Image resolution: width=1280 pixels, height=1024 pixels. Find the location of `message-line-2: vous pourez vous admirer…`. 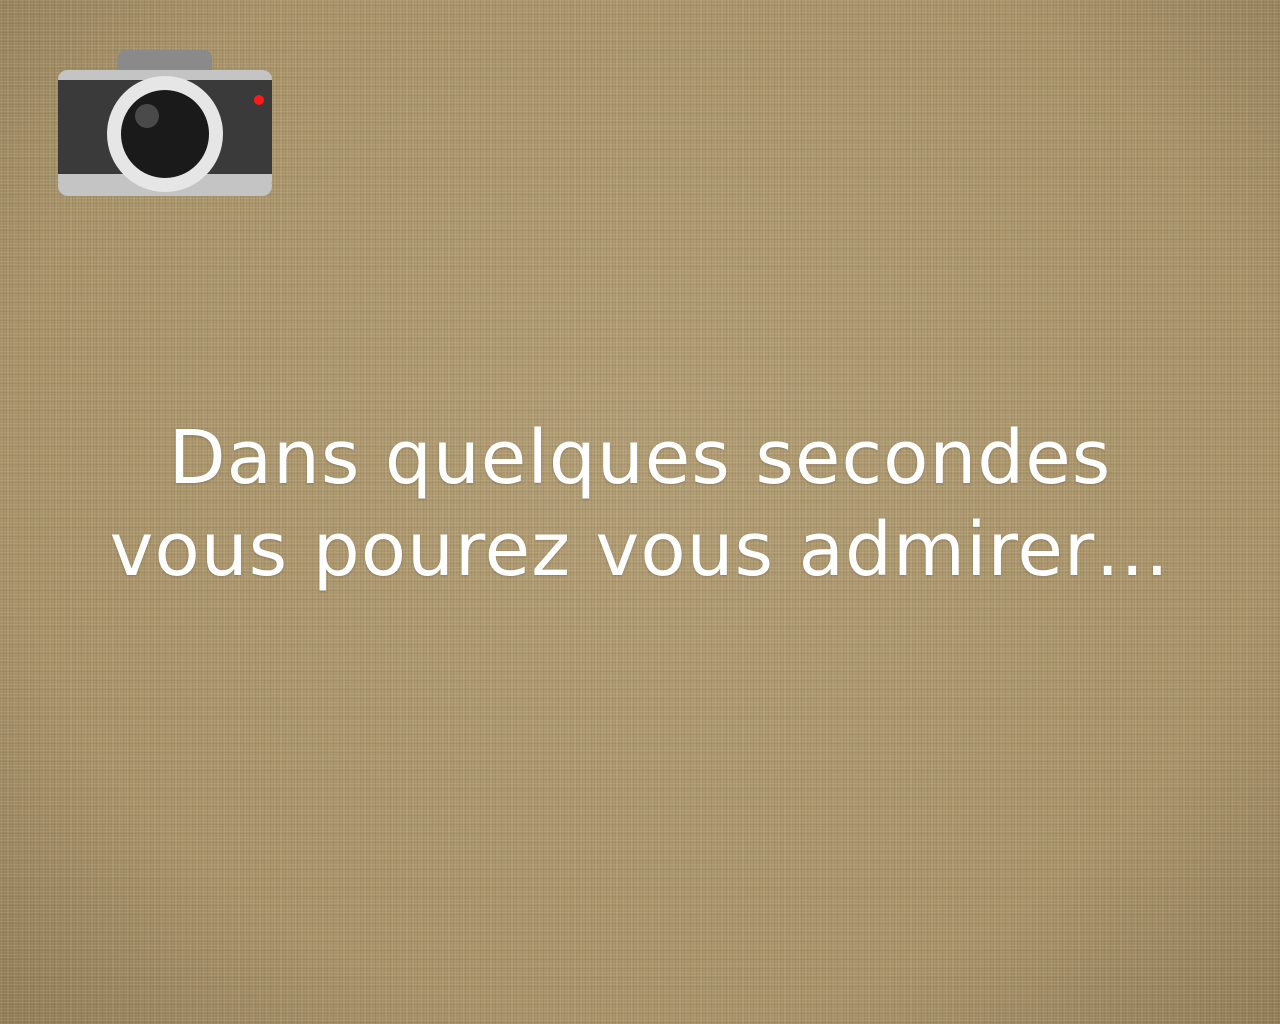

message-line-2: vous pourez vous admirer… is located at coordinates (640, 550).